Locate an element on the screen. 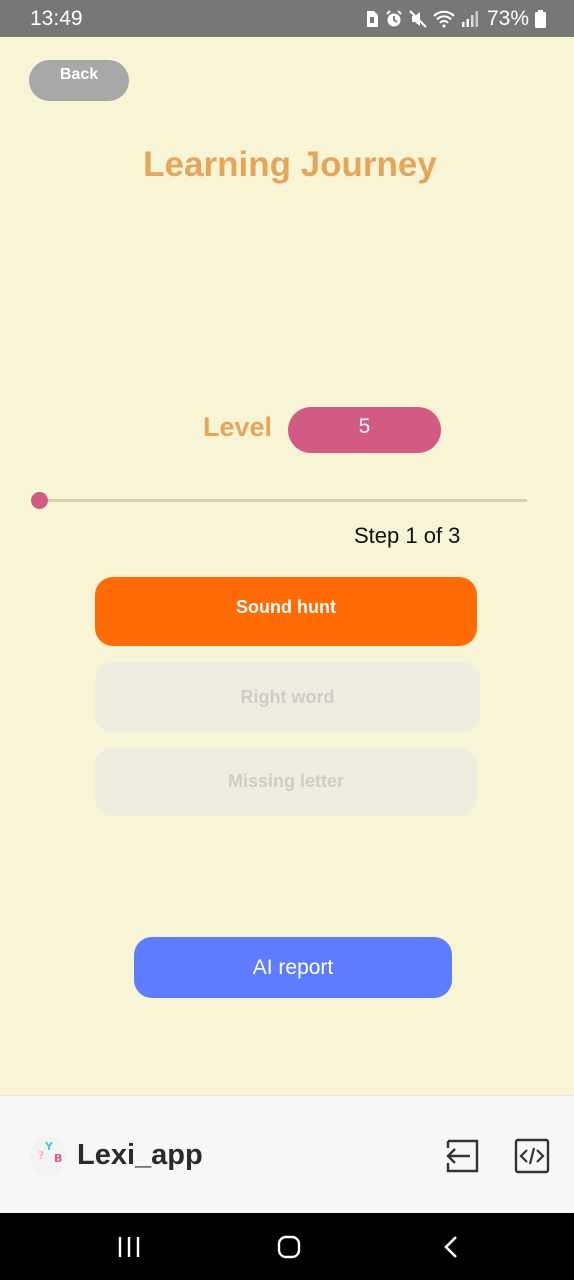 The width and height of the screenshot is (574, 1280). app-logo: ? Y B is located at coordinates (48, 1156).